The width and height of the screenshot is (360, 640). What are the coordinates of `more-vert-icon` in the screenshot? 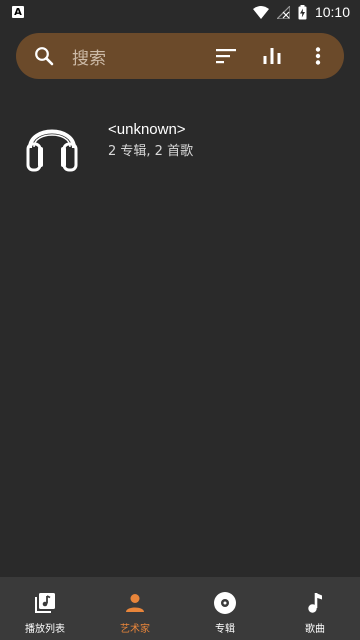 It's located at (318, 56).